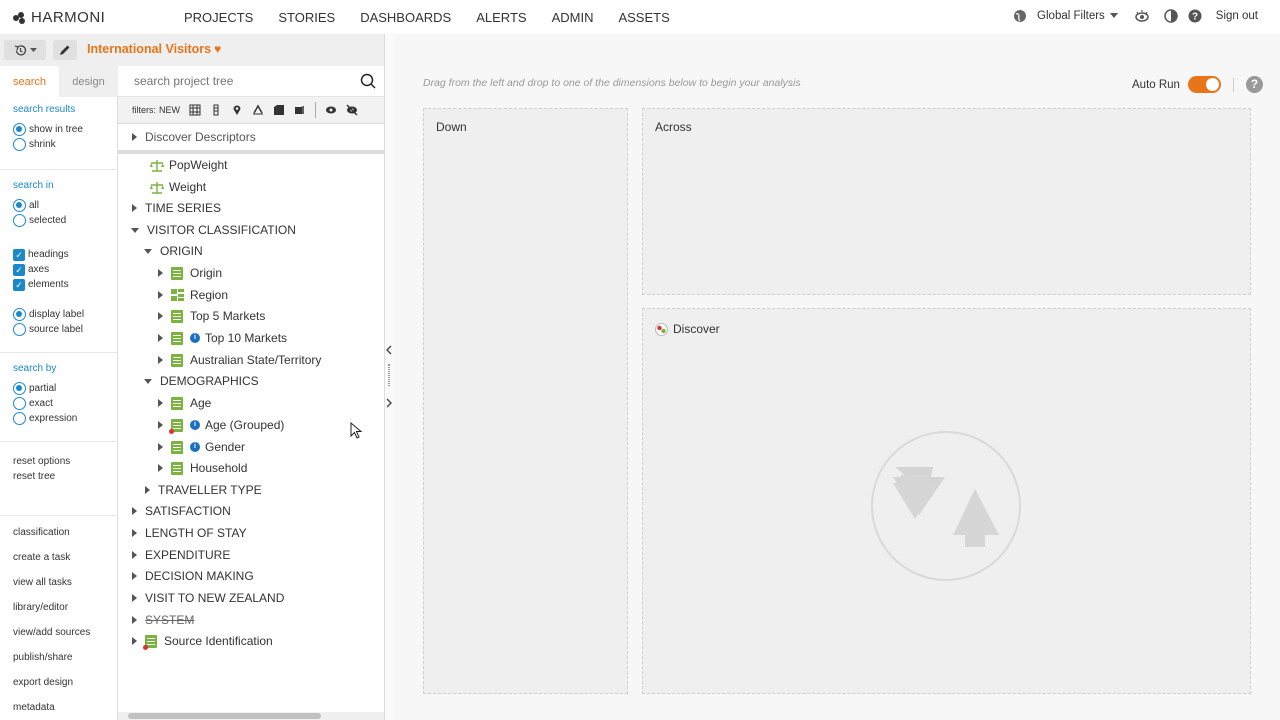 This screenshot has height=720, width=1280. I want to click on global-filters-button: Global Filters, so click(1071, 16).